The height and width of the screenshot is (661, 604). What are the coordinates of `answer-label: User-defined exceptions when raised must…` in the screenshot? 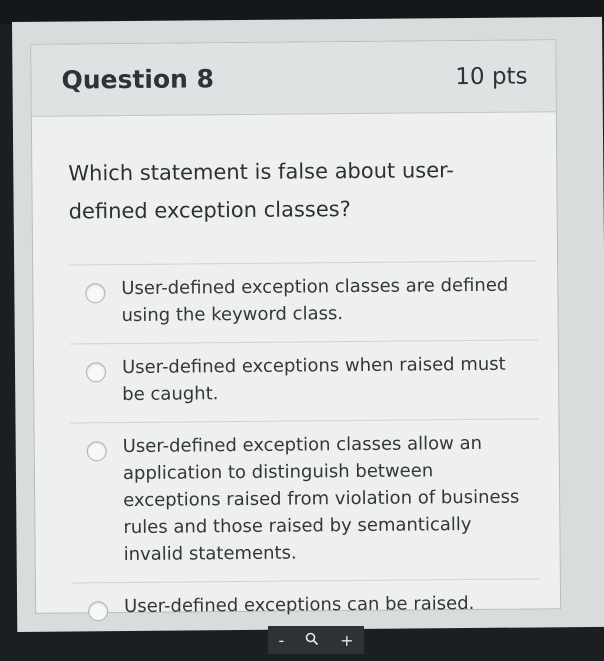 It's located at (313, 379).